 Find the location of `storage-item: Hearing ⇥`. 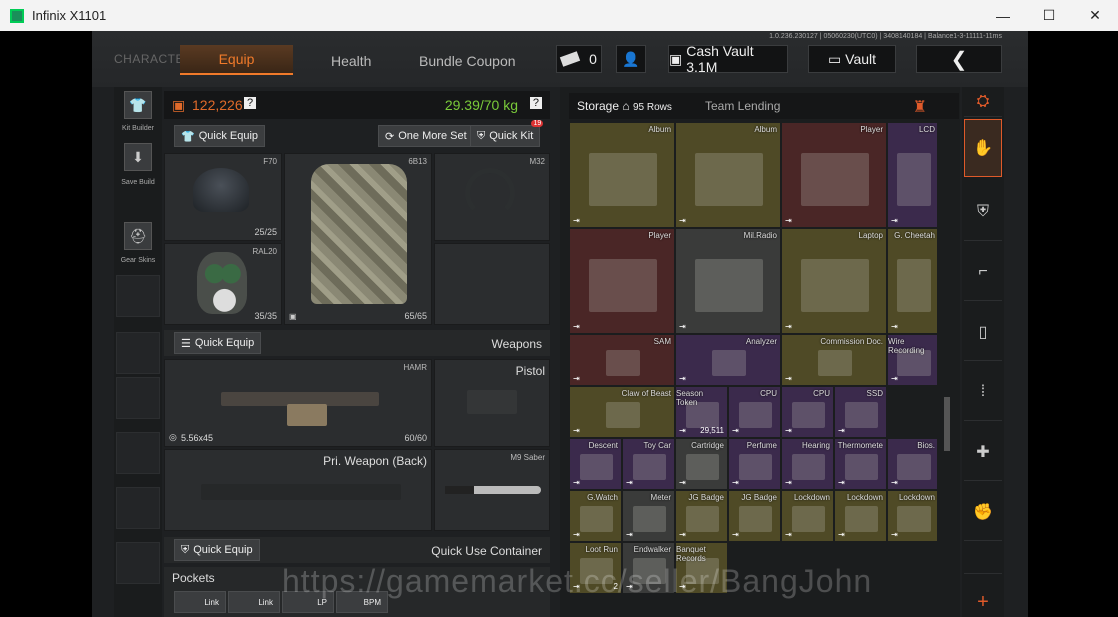

storage-item: Hearing ⇥ is located at coordinates (807, 464).